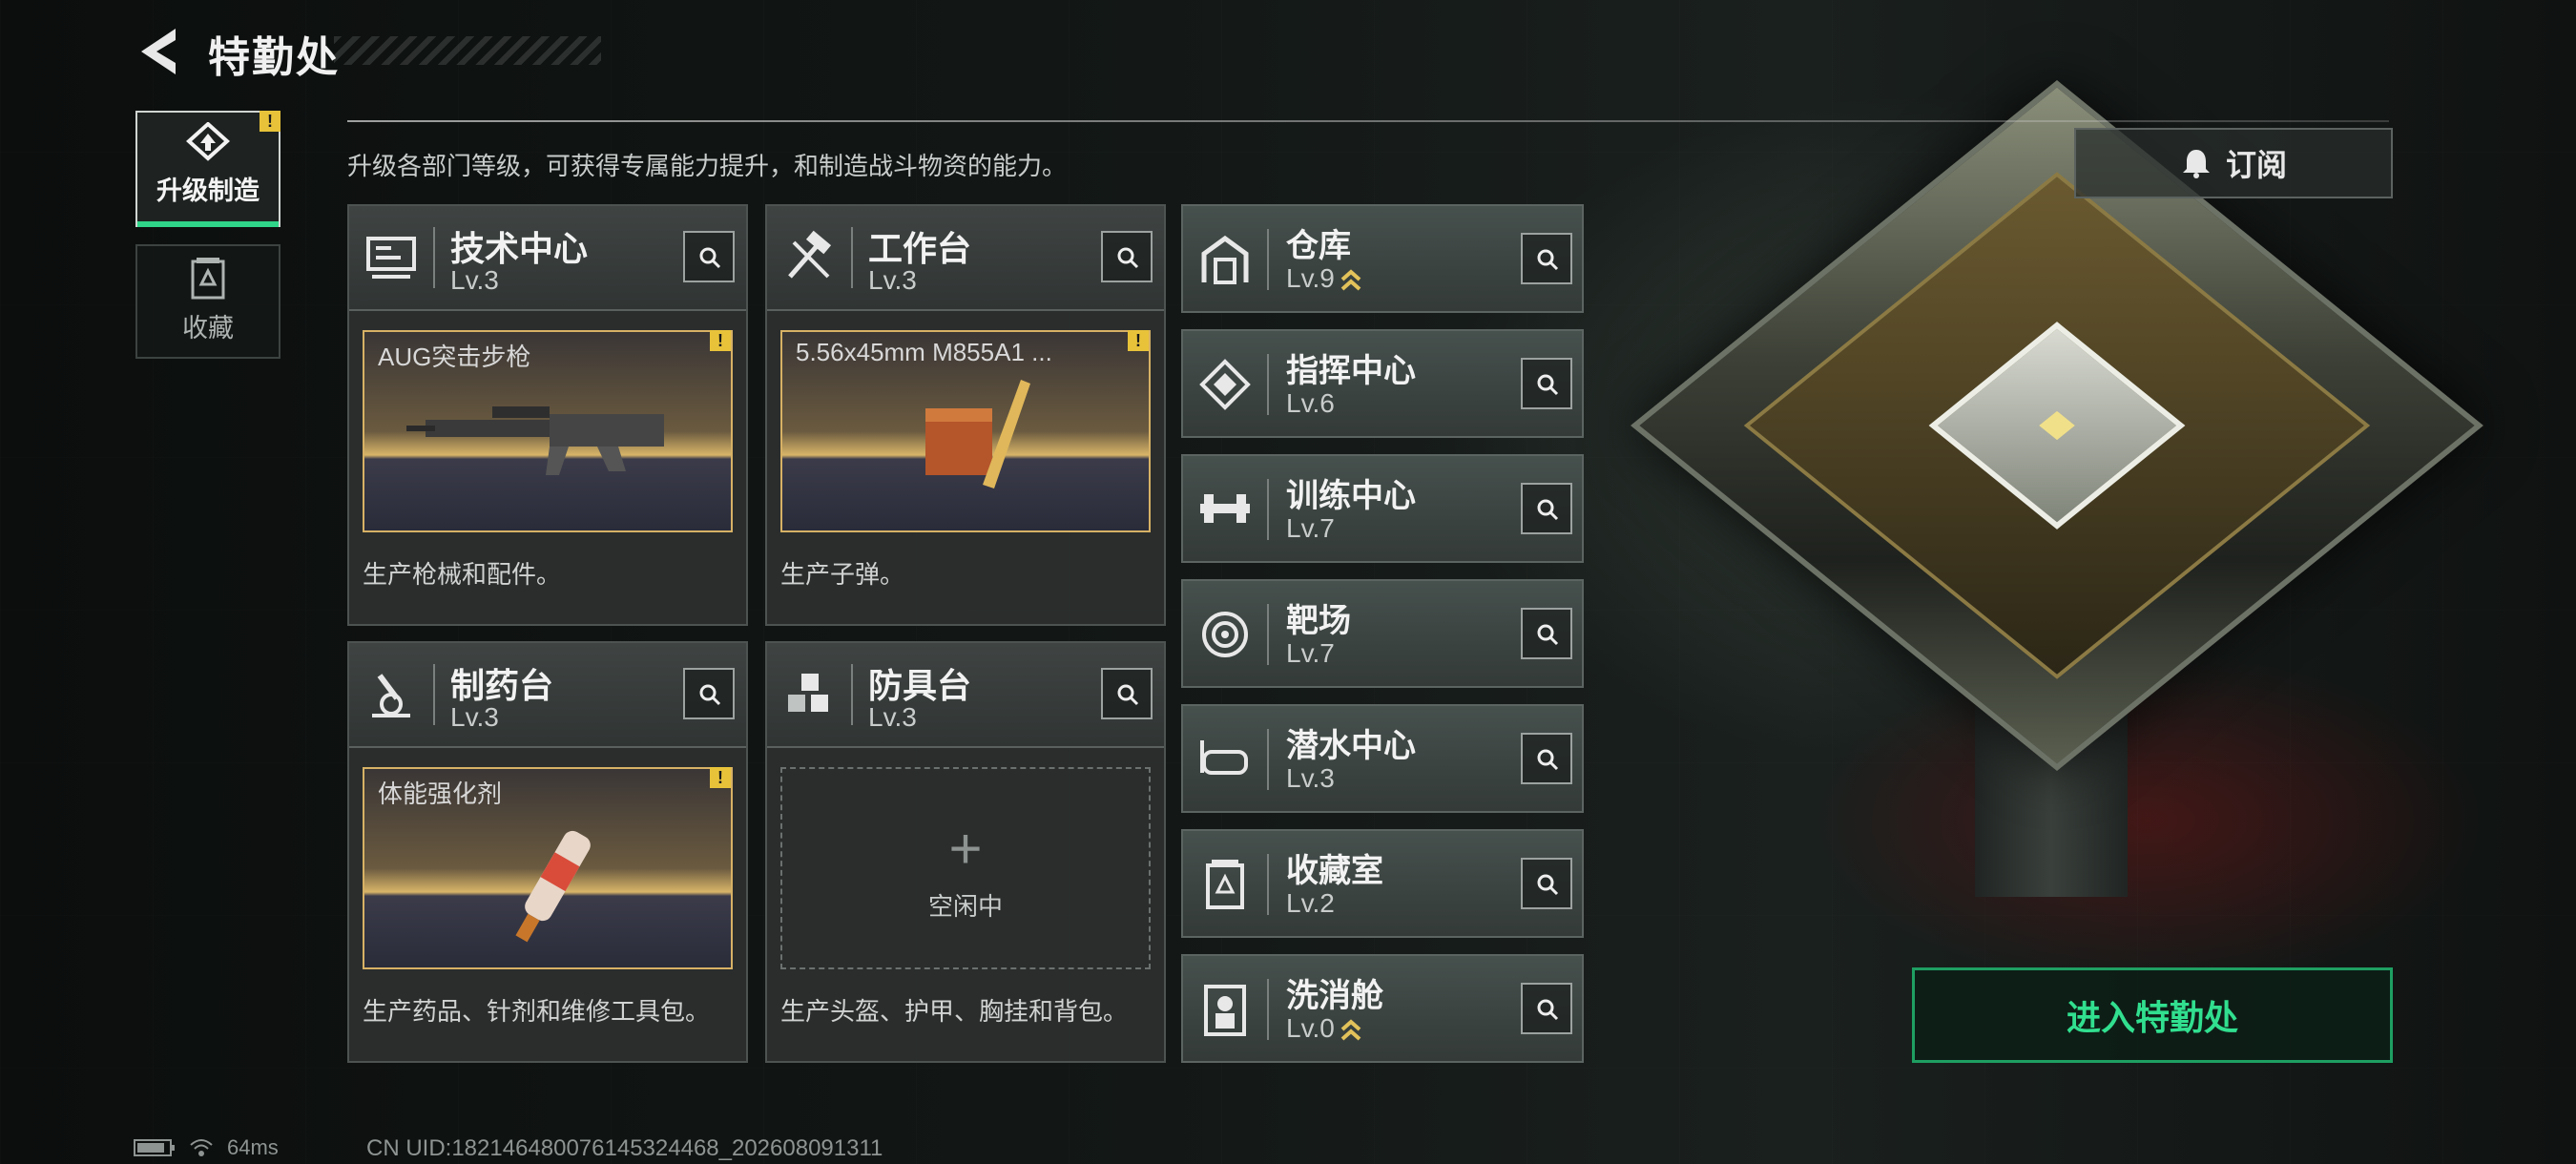 This screenshot has width=2576, height=1164. What do you see at coordinates (977, 434) in the screenshot?
I see `ammo-box-icon` at bounding box center [977, 434].